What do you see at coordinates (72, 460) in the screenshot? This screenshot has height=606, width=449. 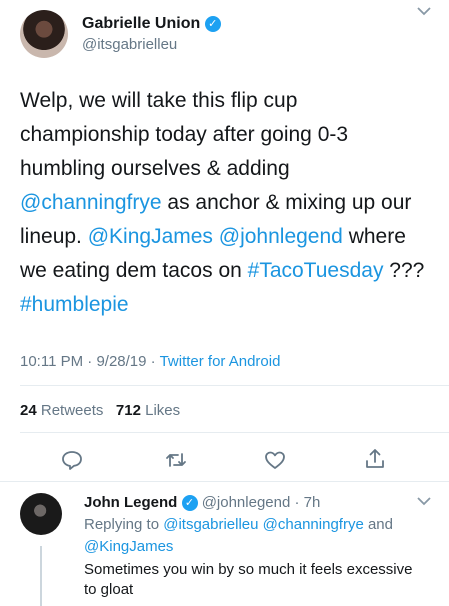 I see `reply-icon` at bounding box center [72, 460].